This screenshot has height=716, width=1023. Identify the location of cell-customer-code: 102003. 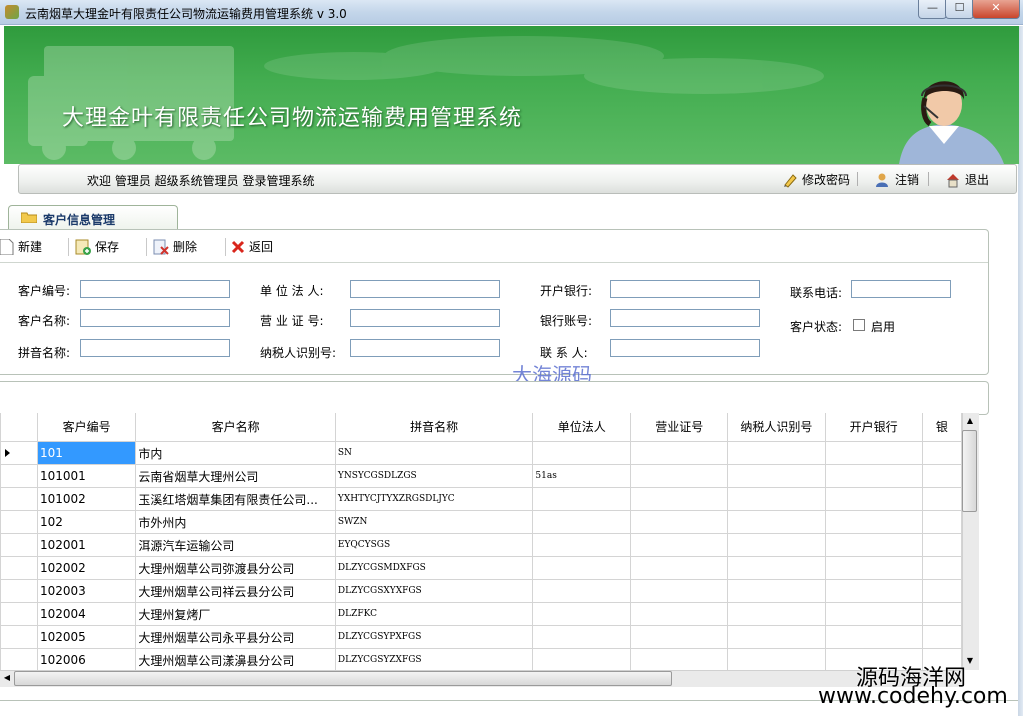
(86, 591).